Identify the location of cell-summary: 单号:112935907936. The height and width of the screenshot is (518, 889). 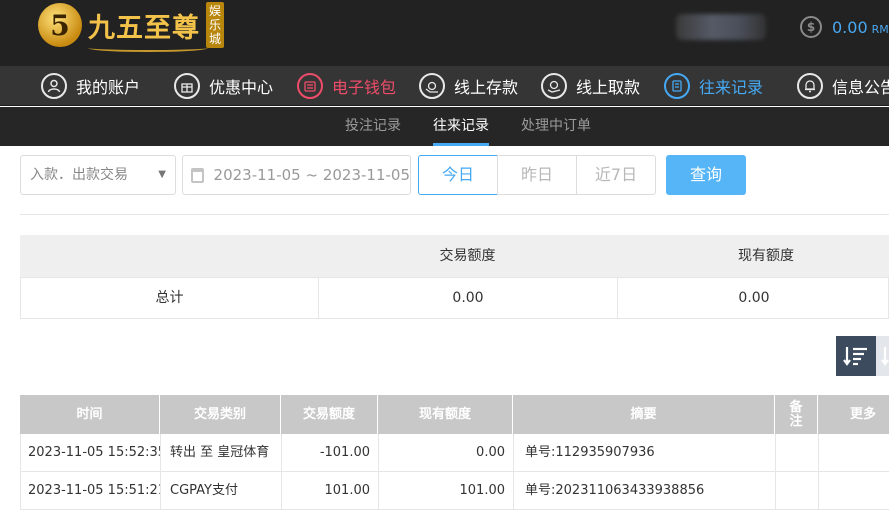
(645, 452).